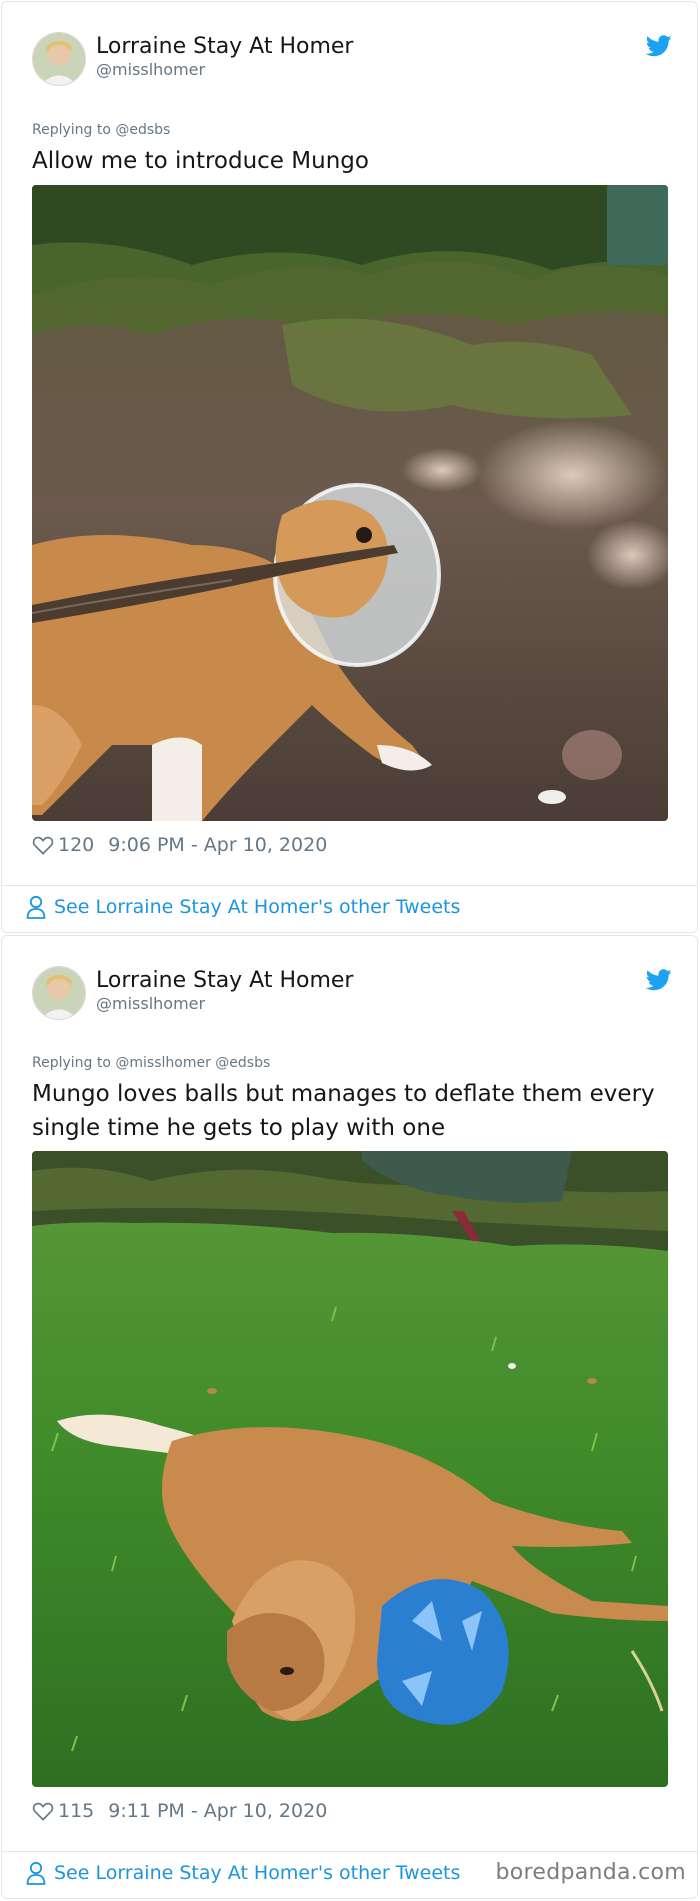 This screenshot has height=1901, width=700. I want to click on replying-to: Replying to @misslhomer @edsbs, so click(151, 1063).